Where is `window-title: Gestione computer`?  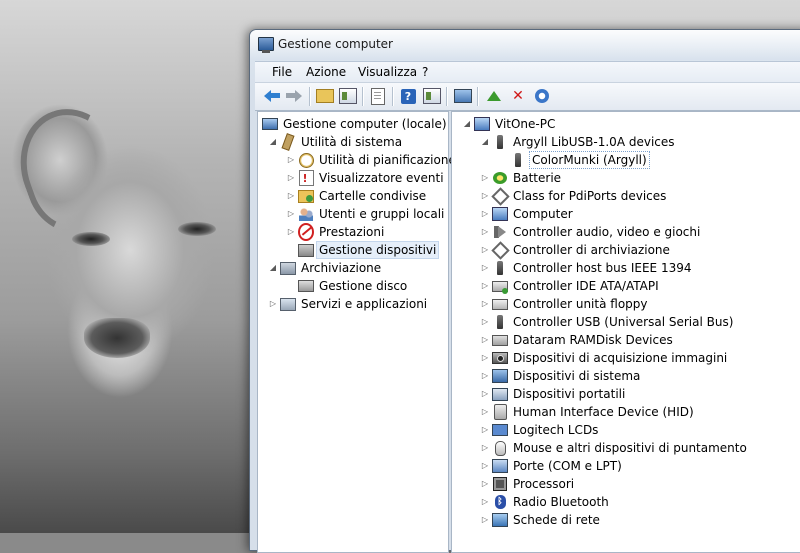 window-title: Gestione computer is located at coordinates (335, 44).